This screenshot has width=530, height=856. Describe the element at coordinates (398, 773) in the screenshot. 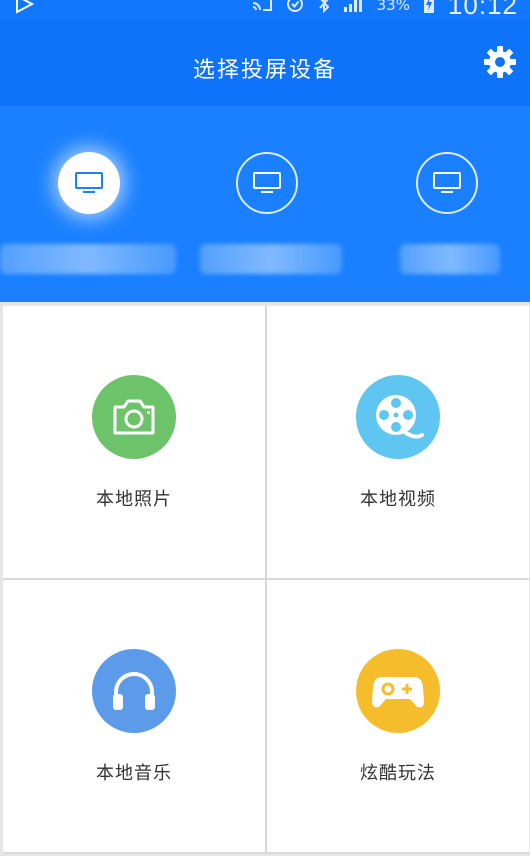

I see `cool-play-label: 炫酷玩法` at that location.